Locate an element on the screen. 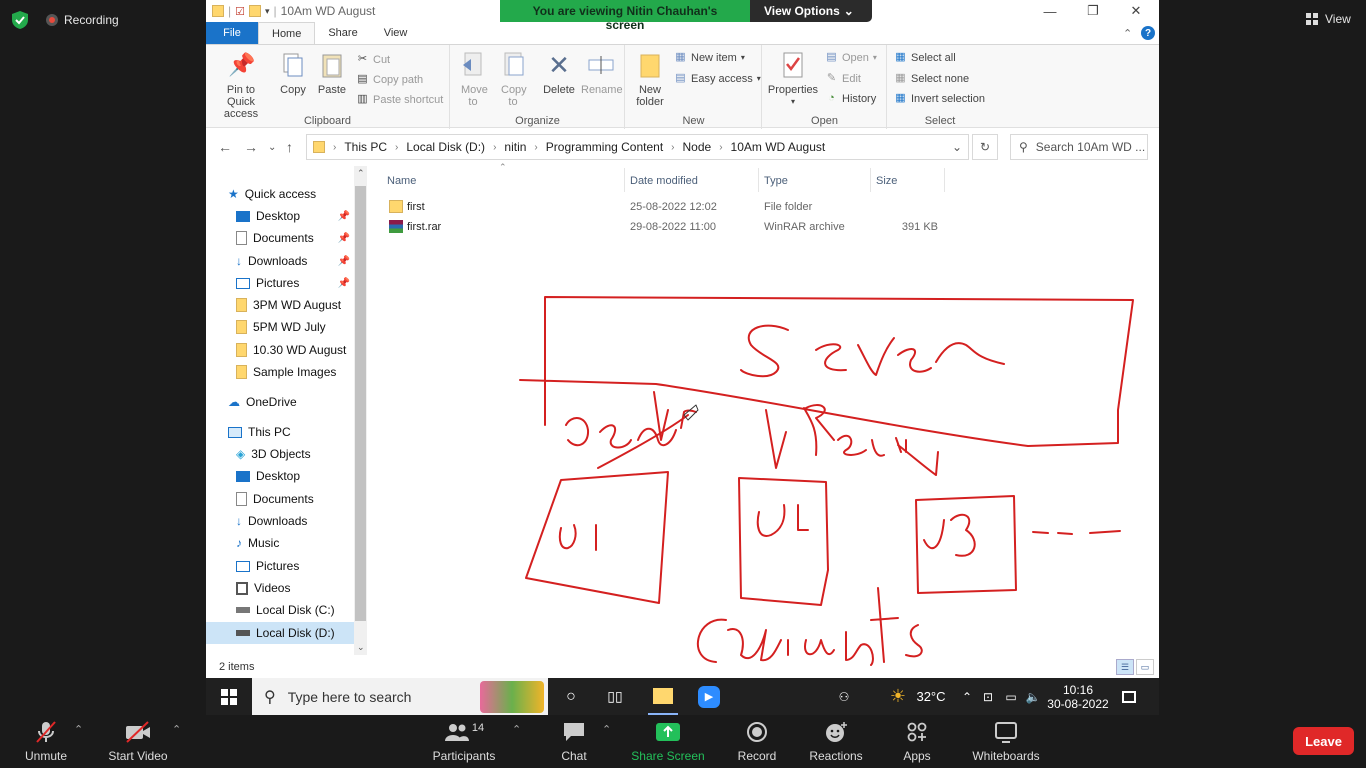  paste-button: Paste is located at coordinates (332, 72).